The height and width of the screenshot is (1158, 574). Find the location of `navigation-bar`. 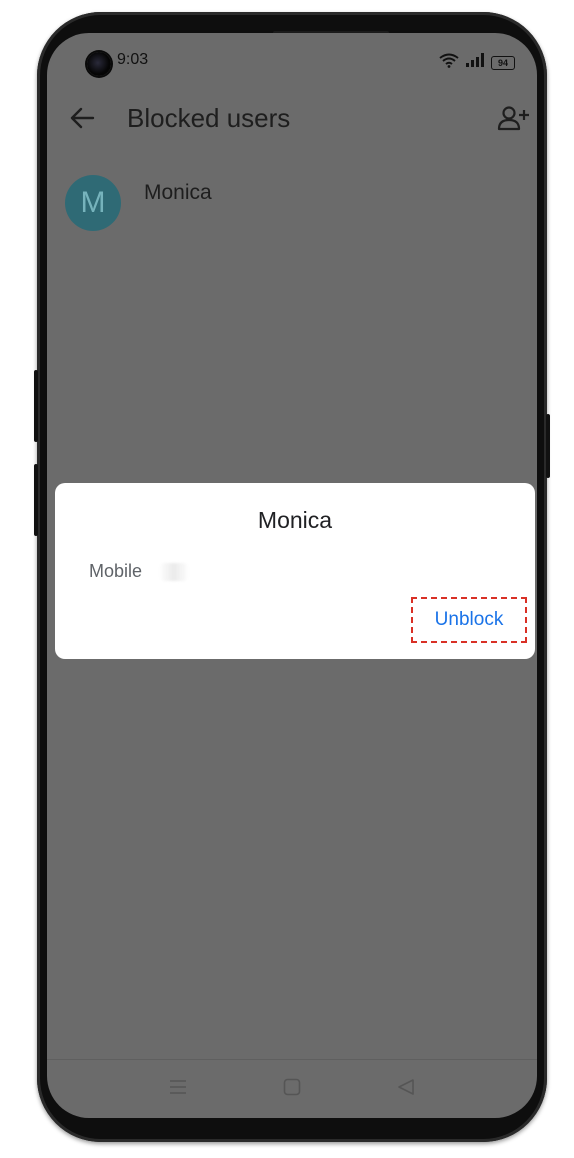

navigation-bar is located at coordinates (292, 1088).